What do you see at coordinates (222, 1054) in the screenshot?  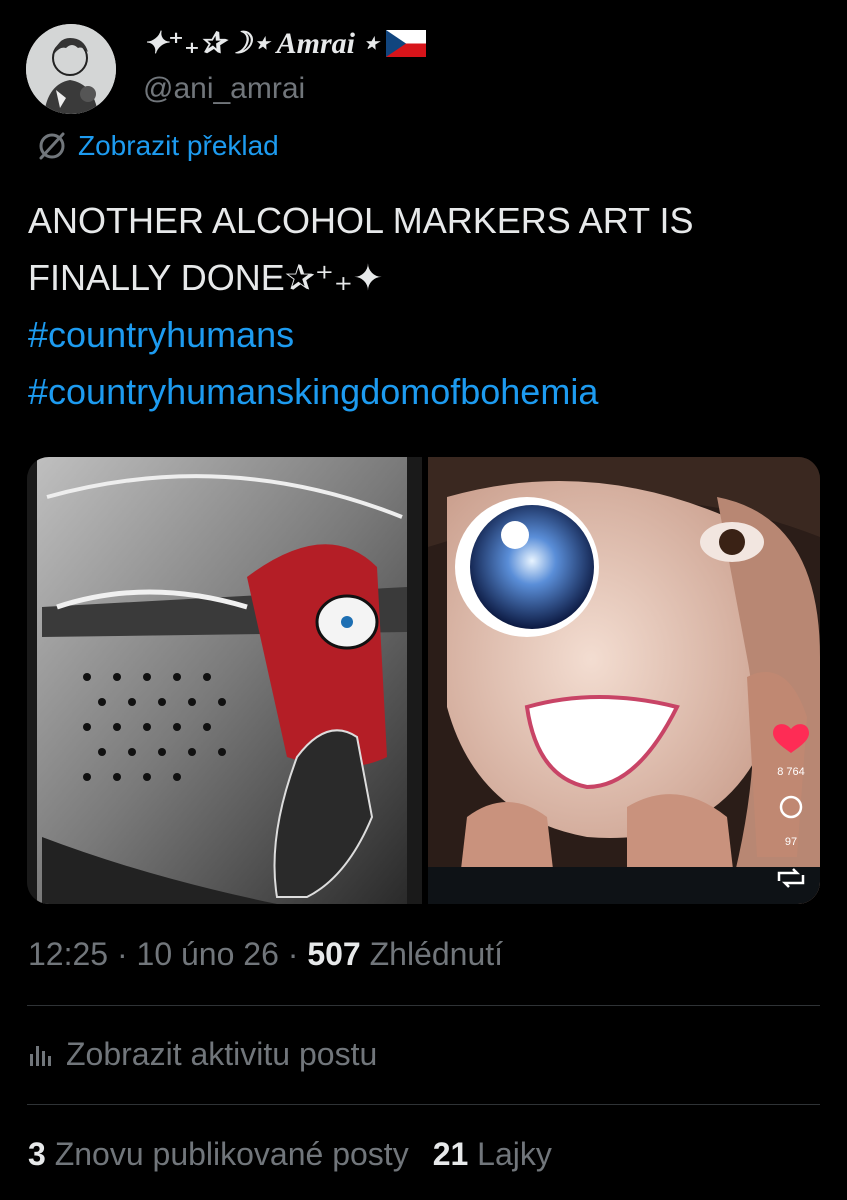 I see `activity-label: Zobrazit aktivitu postu` at bounding box center [222, 1054].